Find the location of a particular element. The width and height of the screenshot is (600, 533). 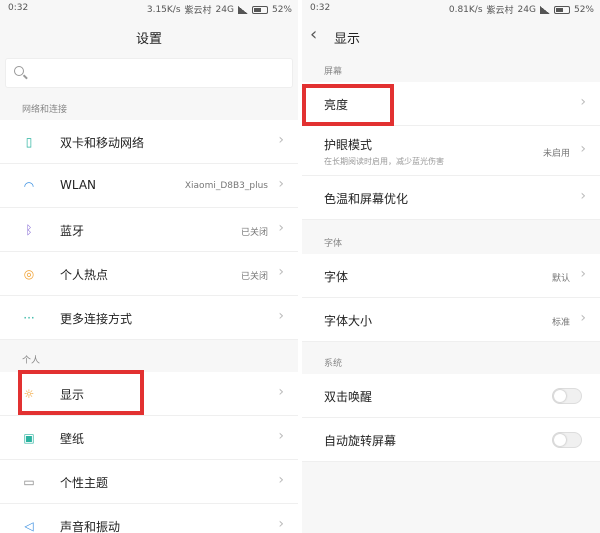

list-item-label: 自动旋转屏幕 is located at coordinates (360, 441).